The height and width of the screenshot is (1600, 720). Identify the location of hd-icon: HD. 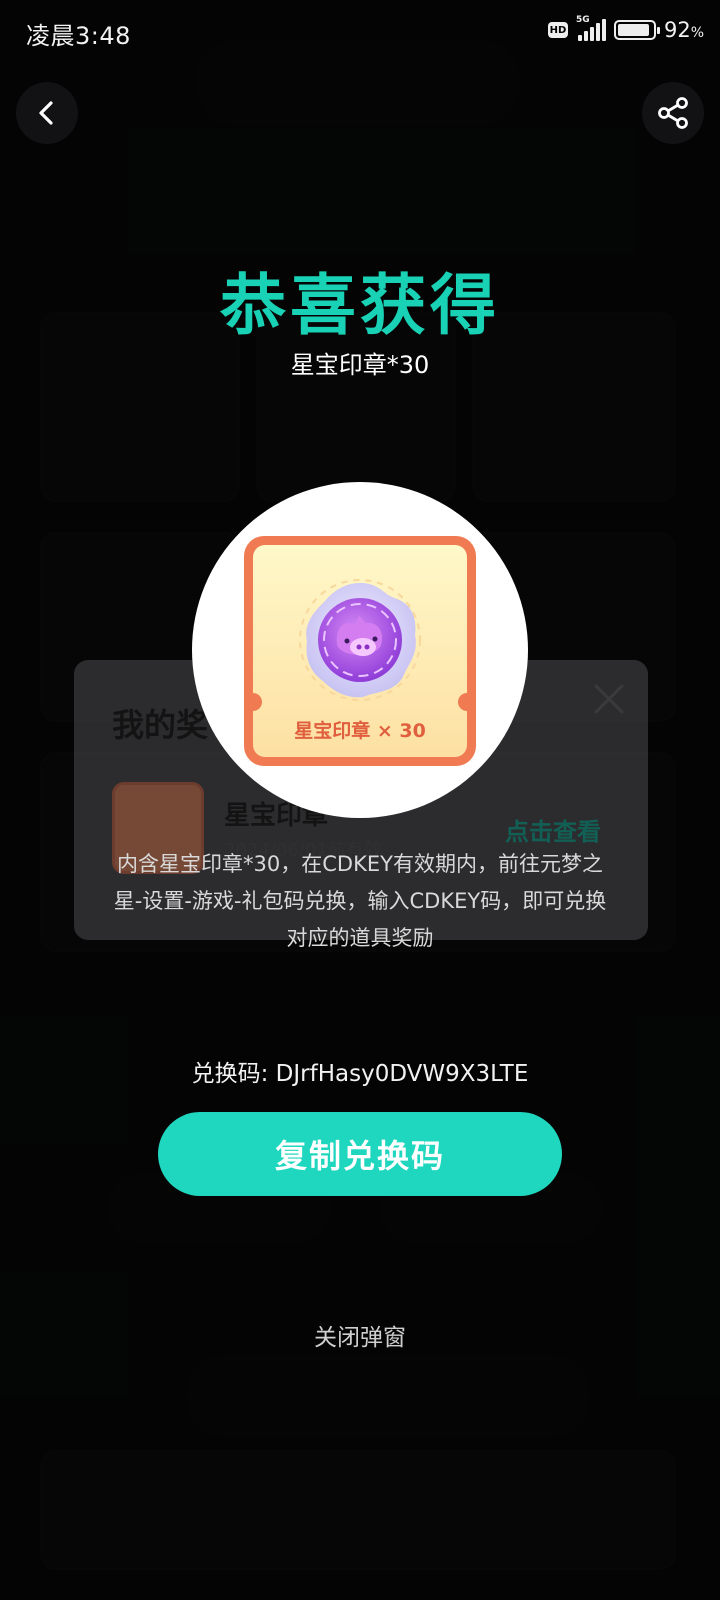
(557, 30).